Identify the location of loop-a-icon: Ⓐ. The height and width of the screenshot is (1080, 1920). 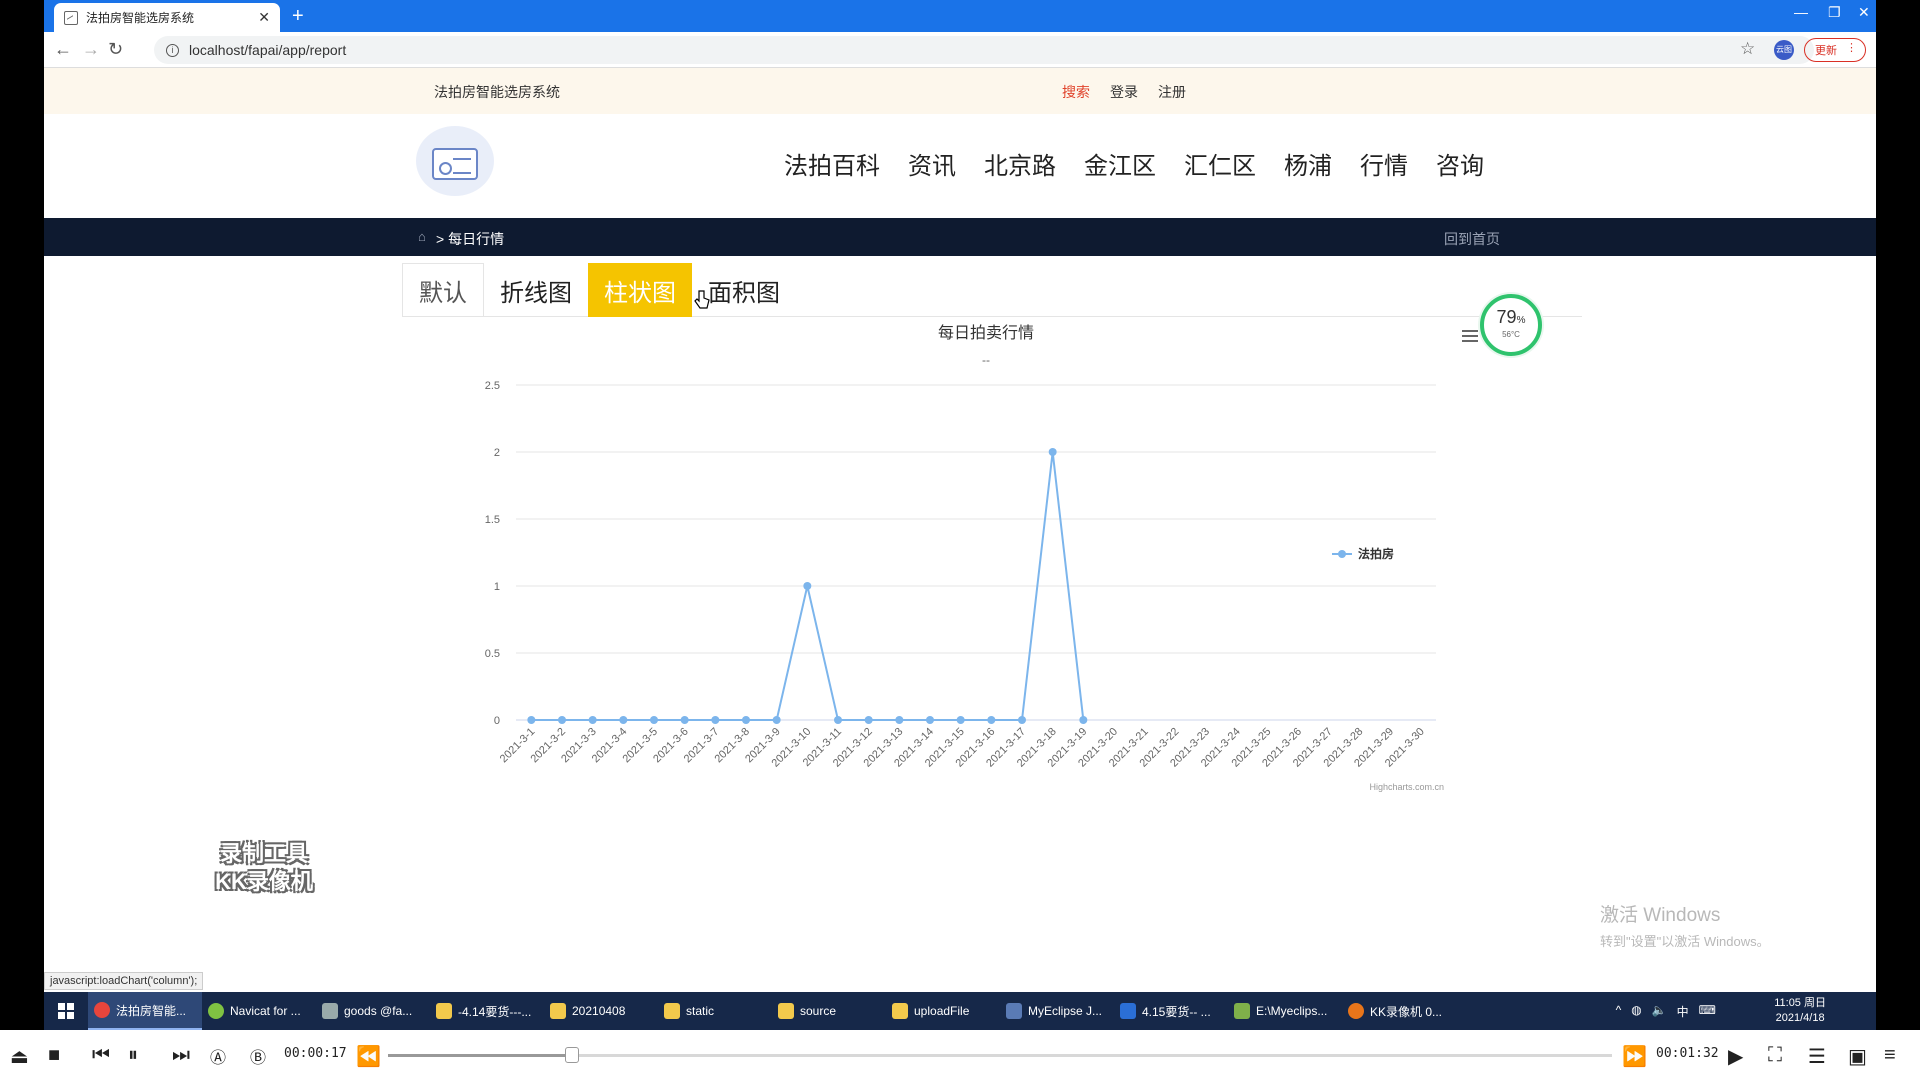
(218, 1056).